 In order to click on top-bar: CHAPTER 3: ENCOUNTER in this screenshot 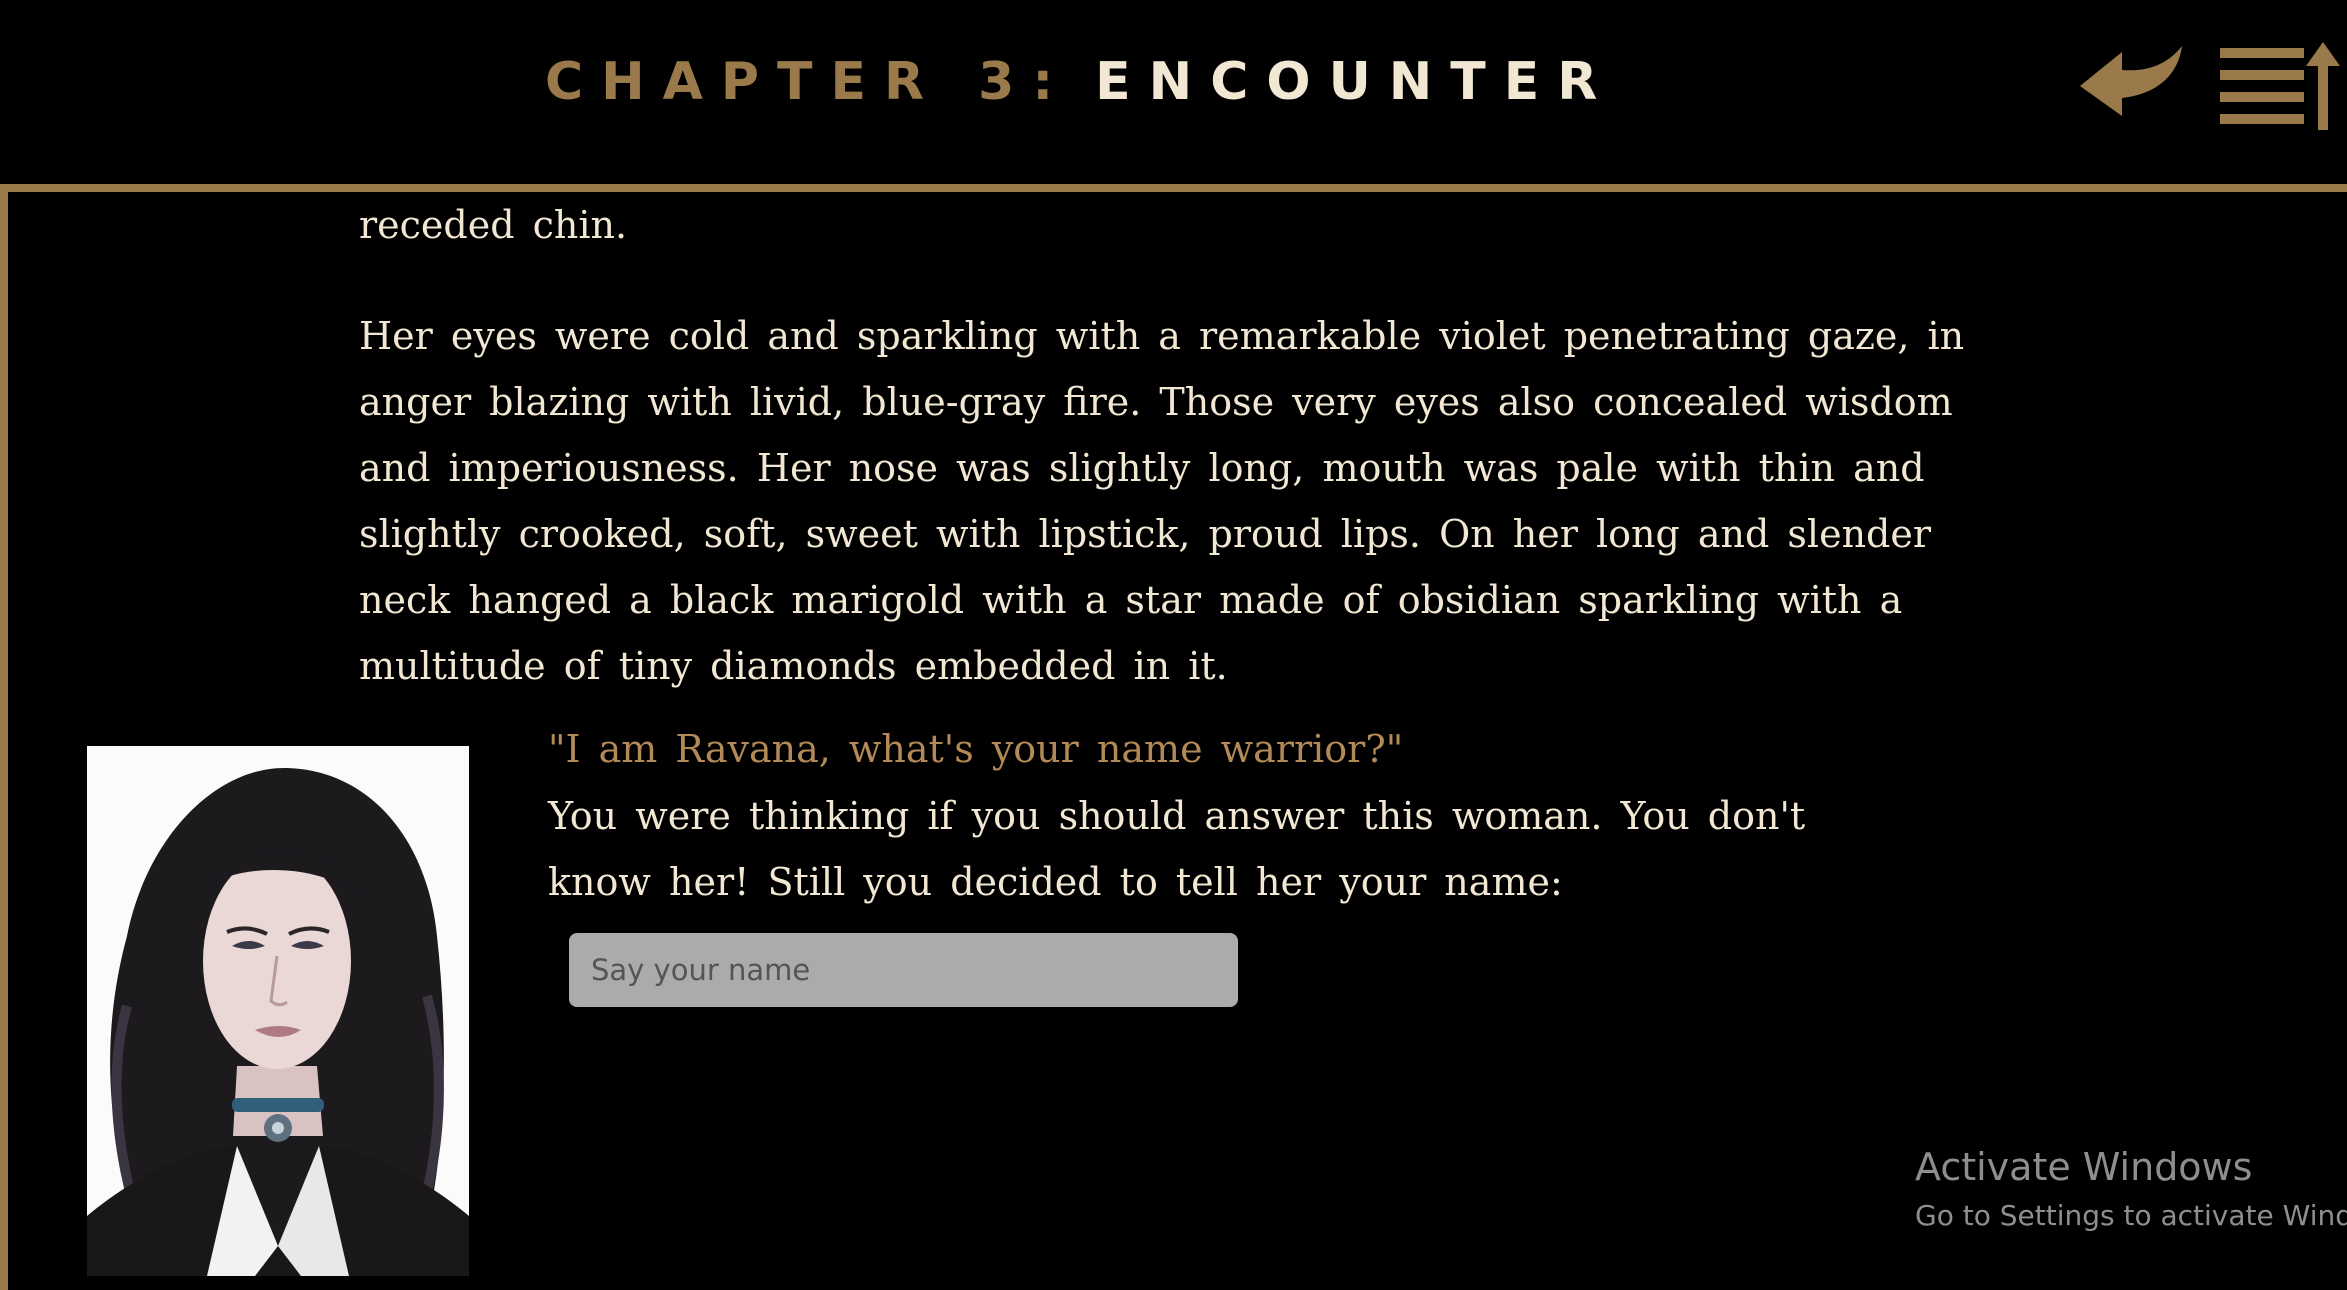, I will do `click(1173, 92)`.